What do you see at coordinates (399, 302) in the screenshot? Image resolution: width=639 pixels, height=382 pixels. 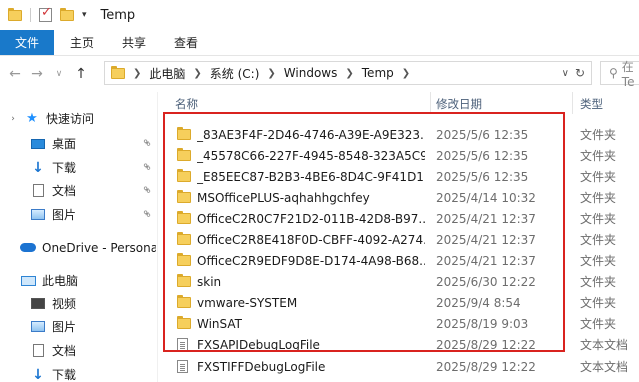 I see `file-row: vmware-SYSTEM 2025/9/4 8:54 文件夹` at bounding box center [399, 302].